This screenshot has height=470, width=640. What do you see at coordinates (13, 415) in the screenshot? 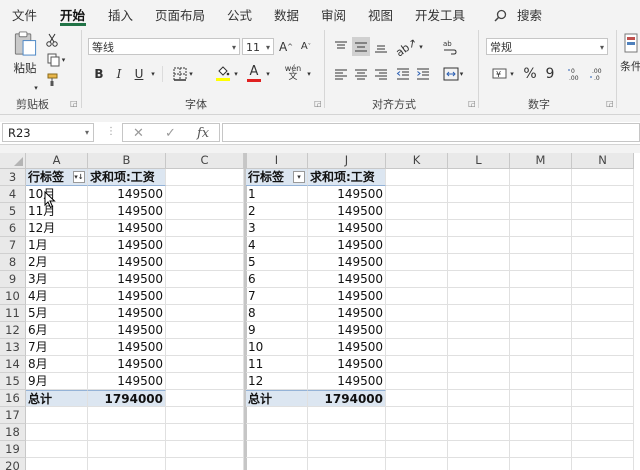
I see `row-header-17: 17` at bounding box center [13, 415].